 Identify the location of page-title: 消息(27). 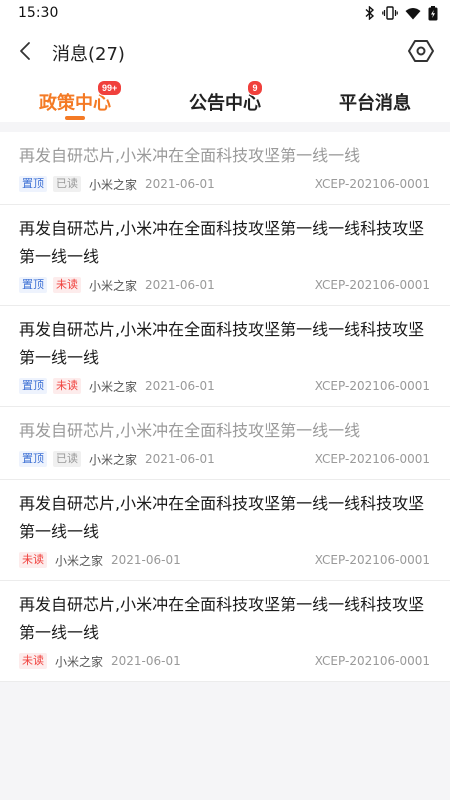
(88, 54).